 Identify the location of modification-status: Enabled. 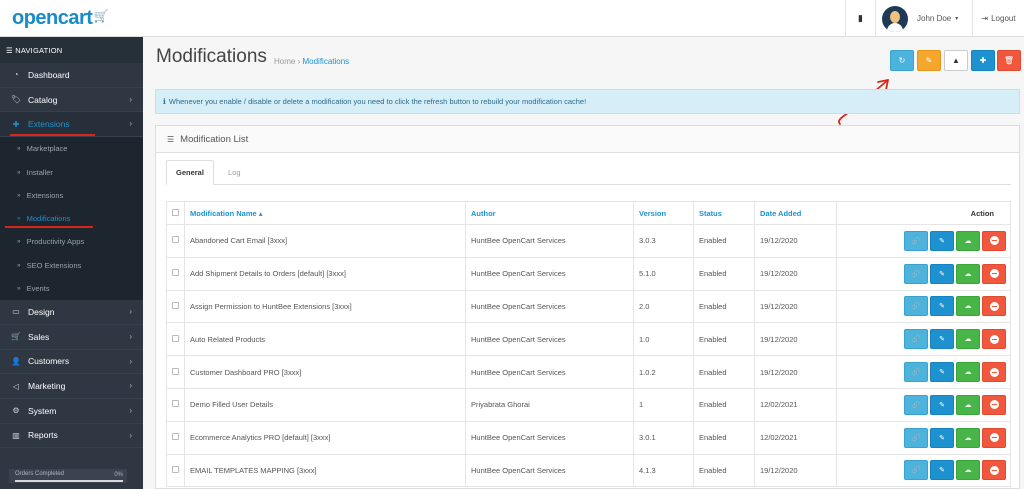
(724, 372).